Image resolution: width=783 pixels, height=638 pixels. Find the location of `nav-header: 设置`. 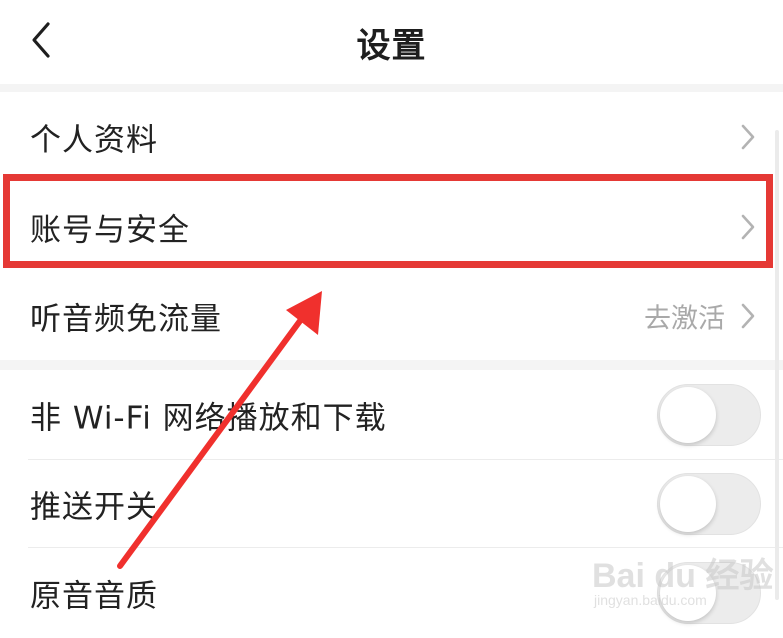

nav-header: 设置 is located at coordinates (391, 42).